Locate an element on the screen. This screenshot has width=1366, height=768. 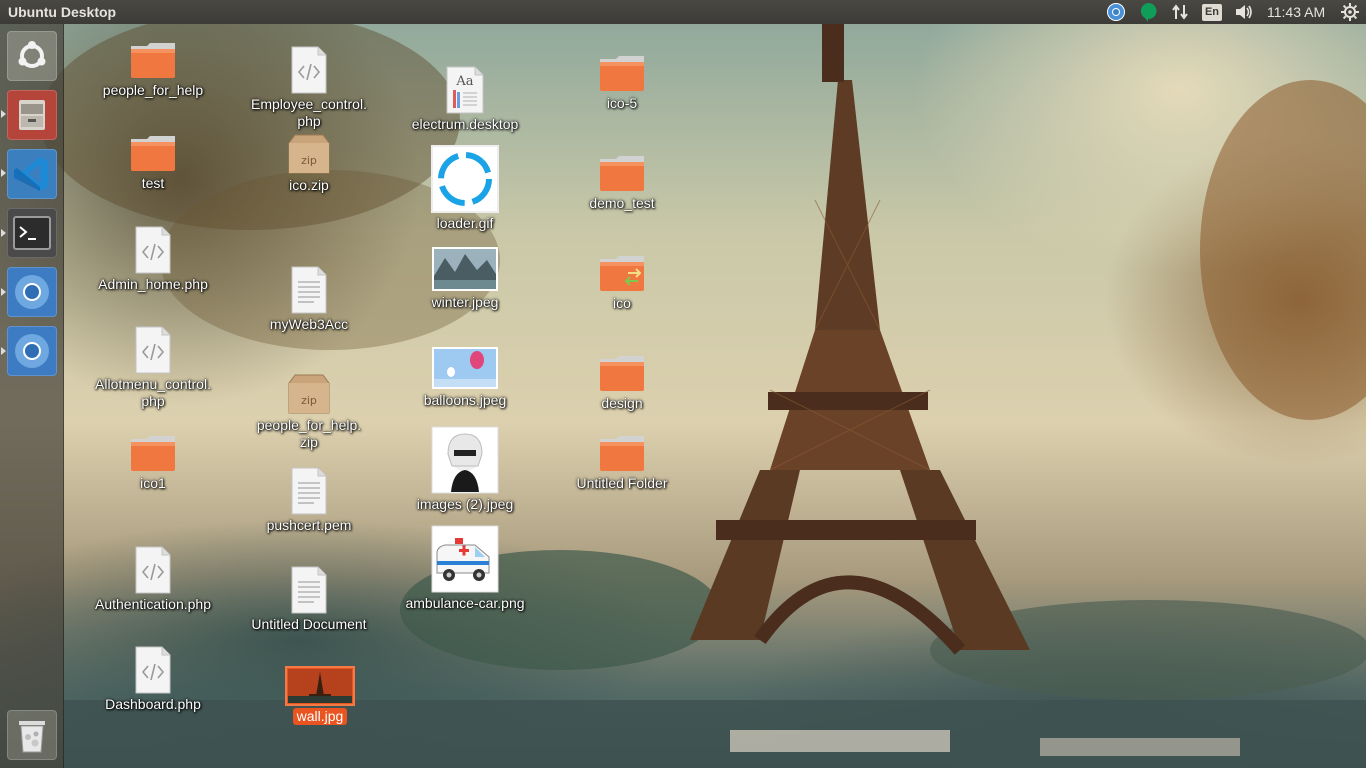
launcher-trash is located at coordinates (32, 735).